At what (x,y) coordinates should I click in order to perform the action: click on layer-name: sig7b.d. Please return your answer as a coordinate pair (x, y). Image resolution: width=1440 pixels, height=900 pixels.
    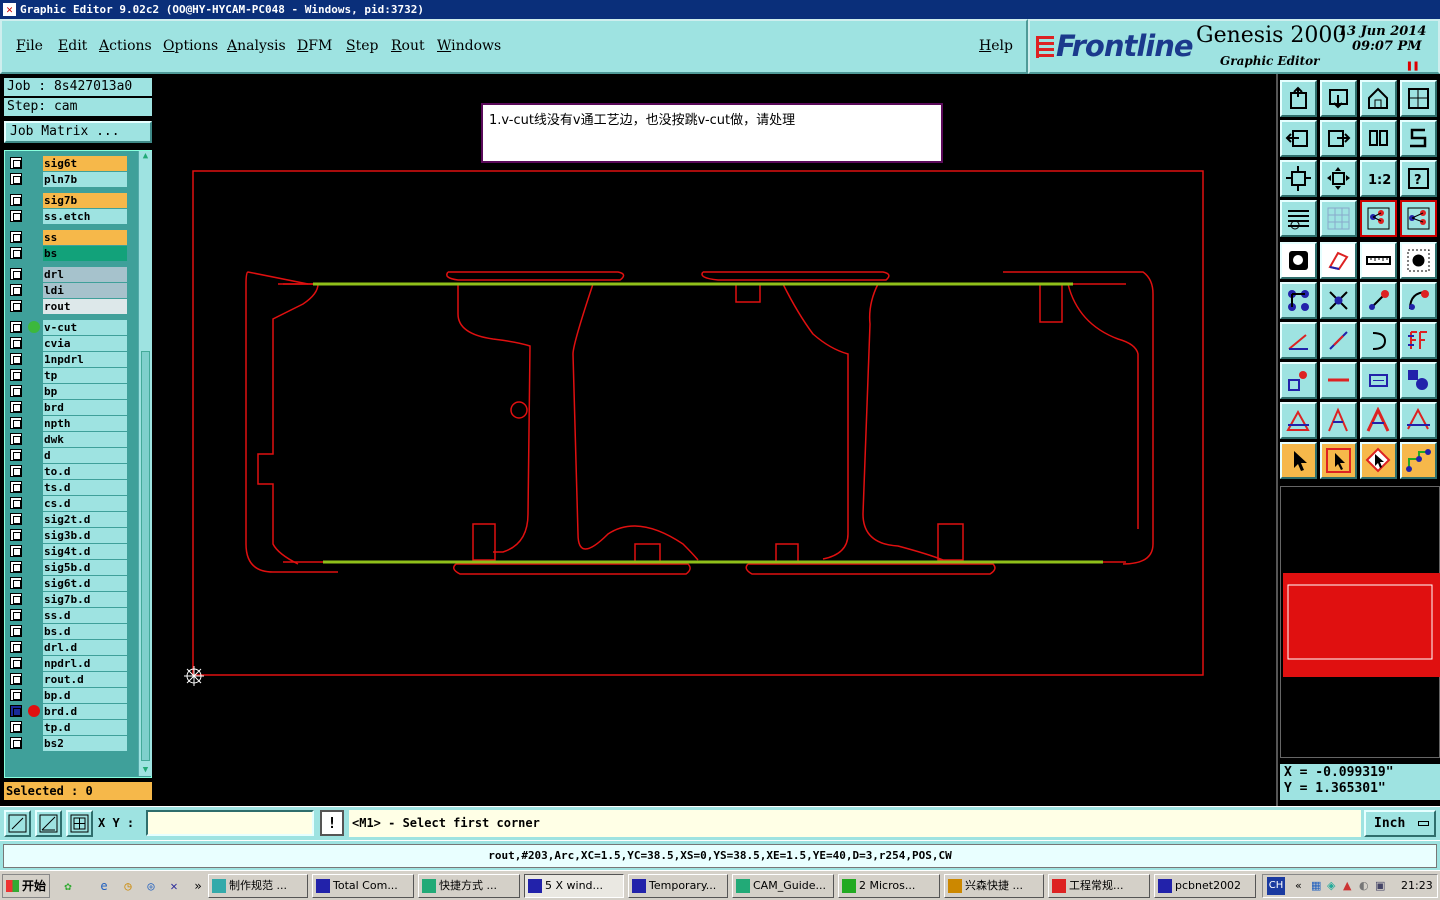
    Looking at the image, I should click on (85, 599).